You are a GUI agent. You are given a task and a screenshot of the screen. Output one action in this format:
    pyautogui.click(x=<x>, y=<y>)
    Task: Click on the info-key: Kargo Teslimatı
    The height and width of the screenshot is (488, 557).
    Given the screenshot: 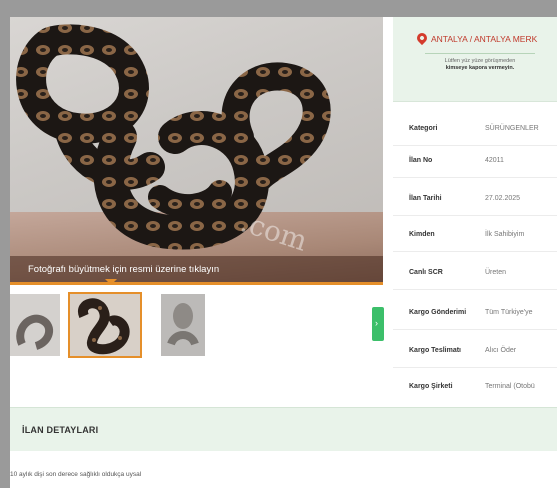 What is the action you would take?
    pyautogui.click(x=435, y=350)
    